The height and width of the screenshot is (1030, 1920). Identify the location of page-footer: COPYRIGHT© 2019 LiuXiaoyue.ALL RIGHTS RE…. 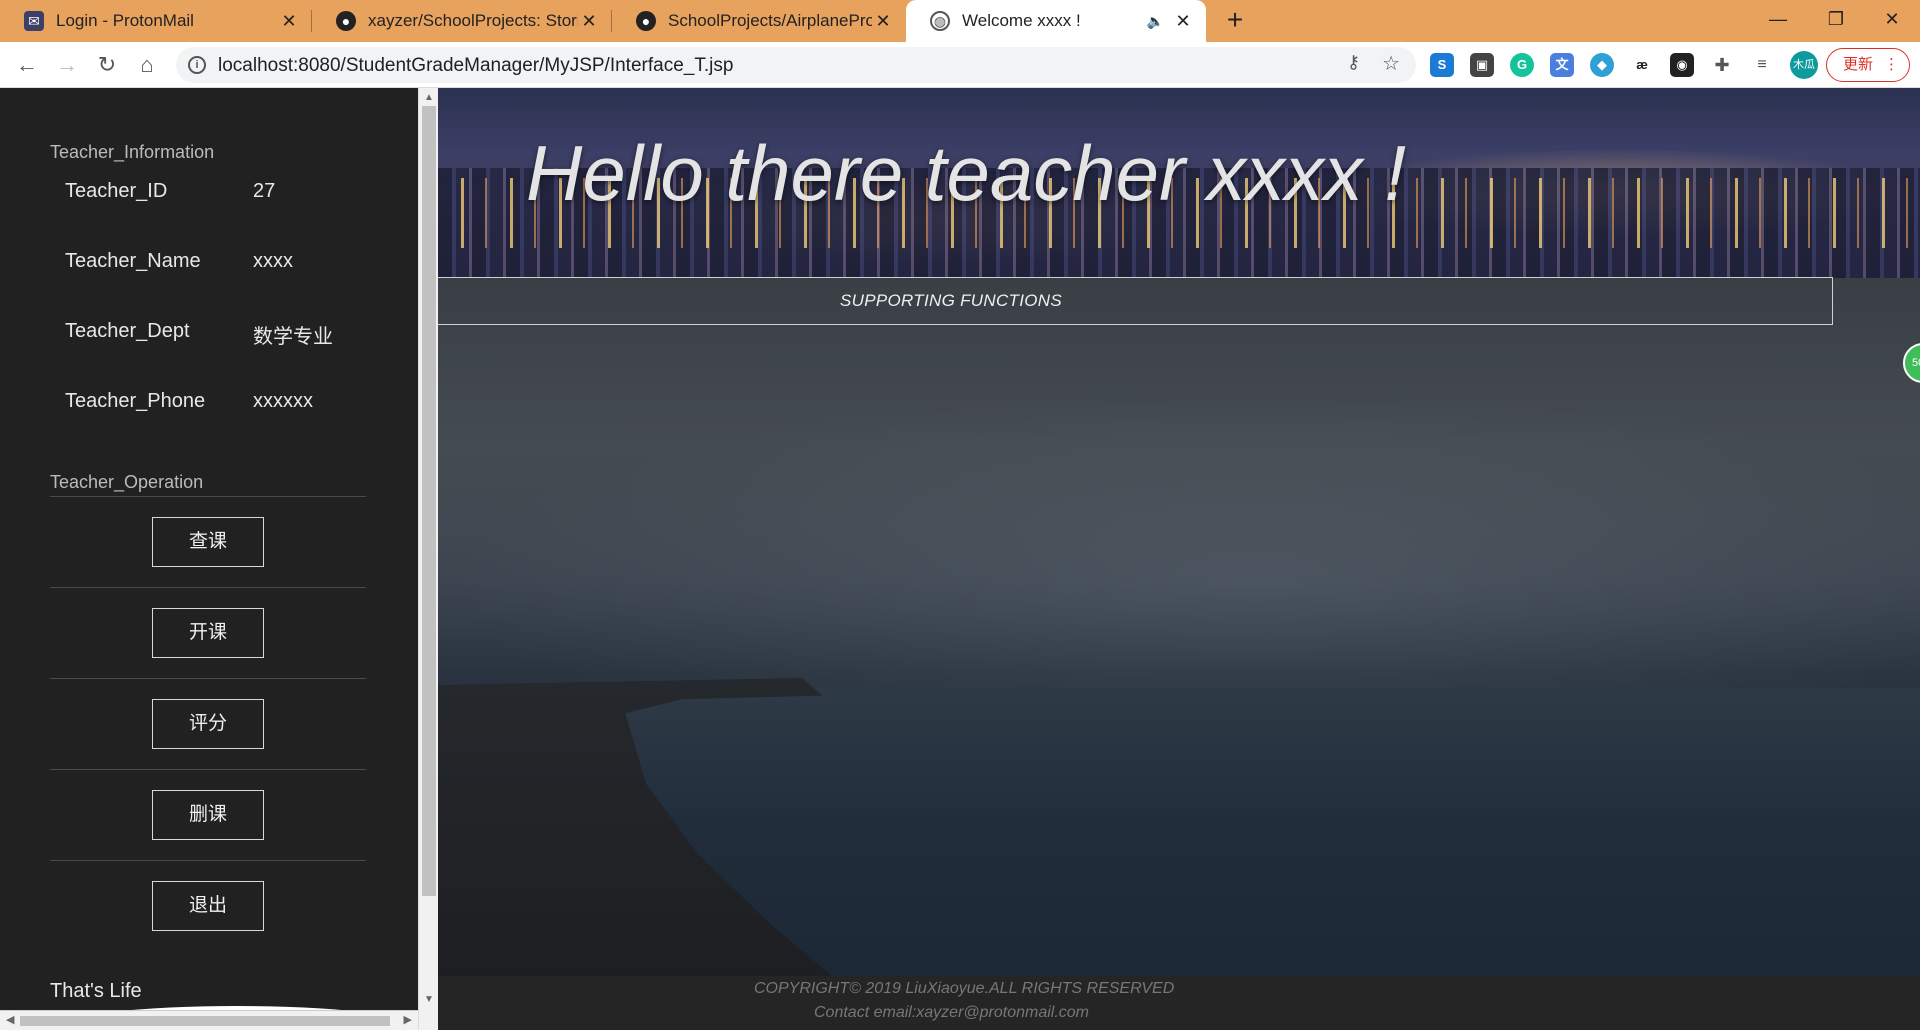
(1179, 1003).